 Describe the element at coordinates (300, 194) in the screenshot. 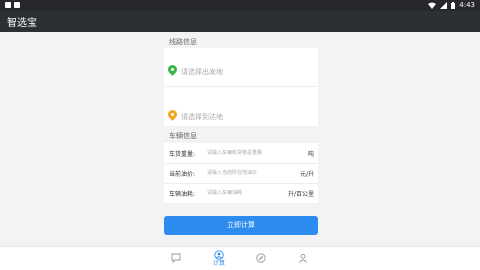

I see `fuel-consumption-unit: 升/百公里` at that location.